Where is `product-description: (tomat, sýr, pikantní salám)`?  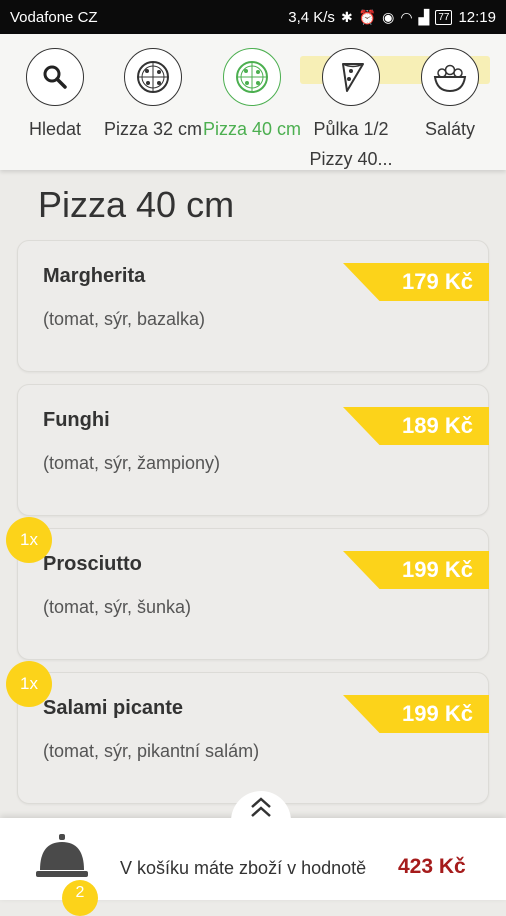 product-description: (tomat, sýr, pikantní salám) is located at coordinates (151, 751).